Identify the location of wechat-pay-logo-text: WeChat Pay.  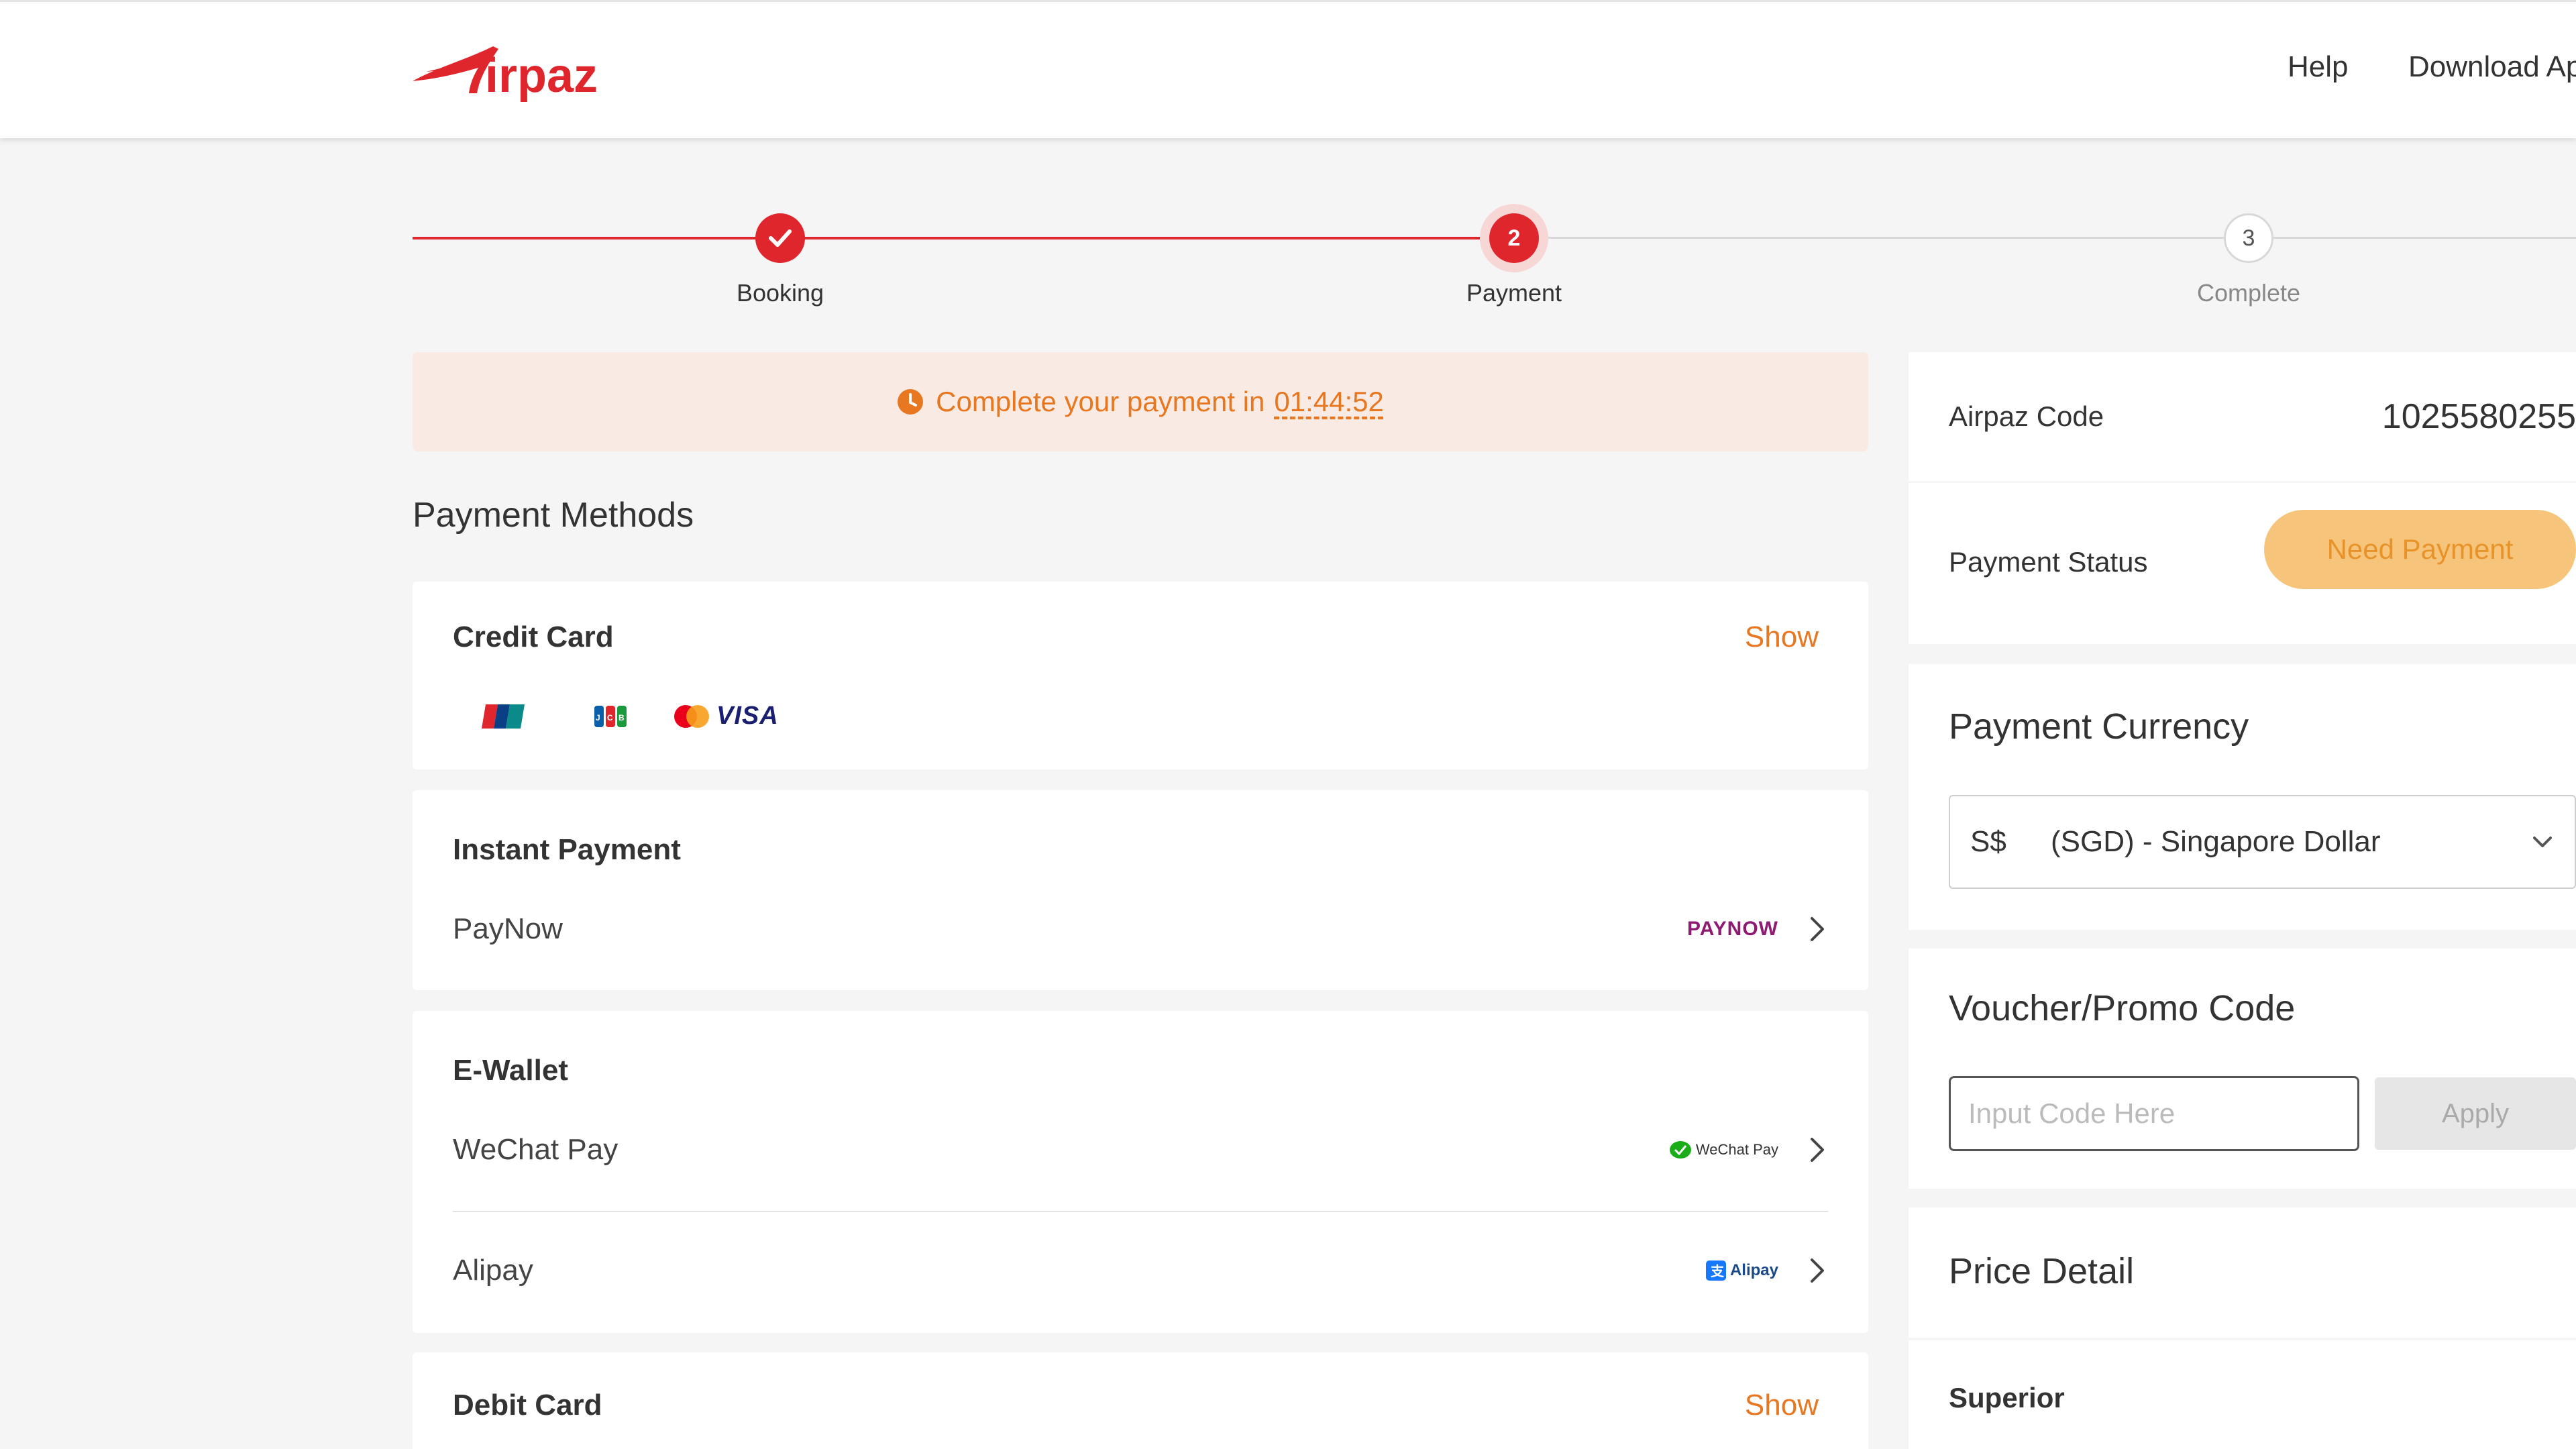
(1736, 1149).